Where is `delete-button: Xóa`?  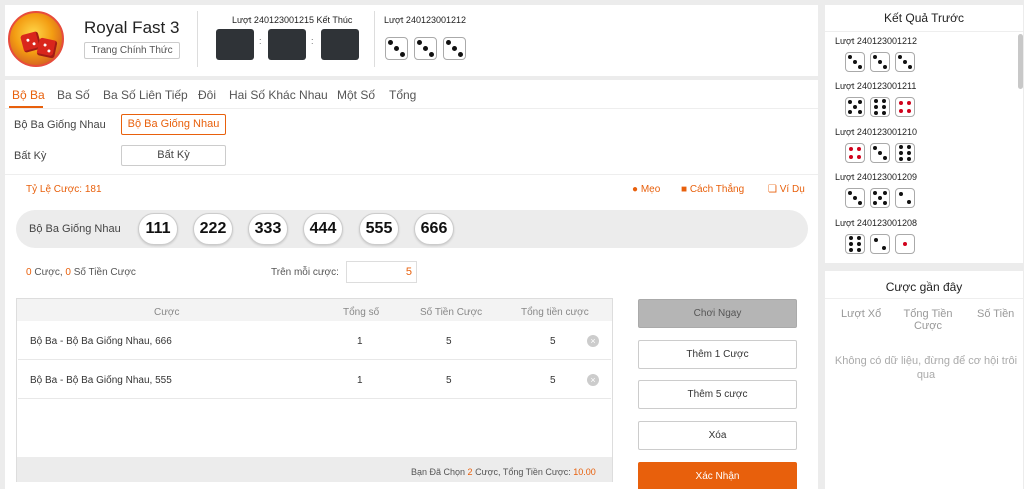 delete-button: Xóa is located at coordinates (717, 435).